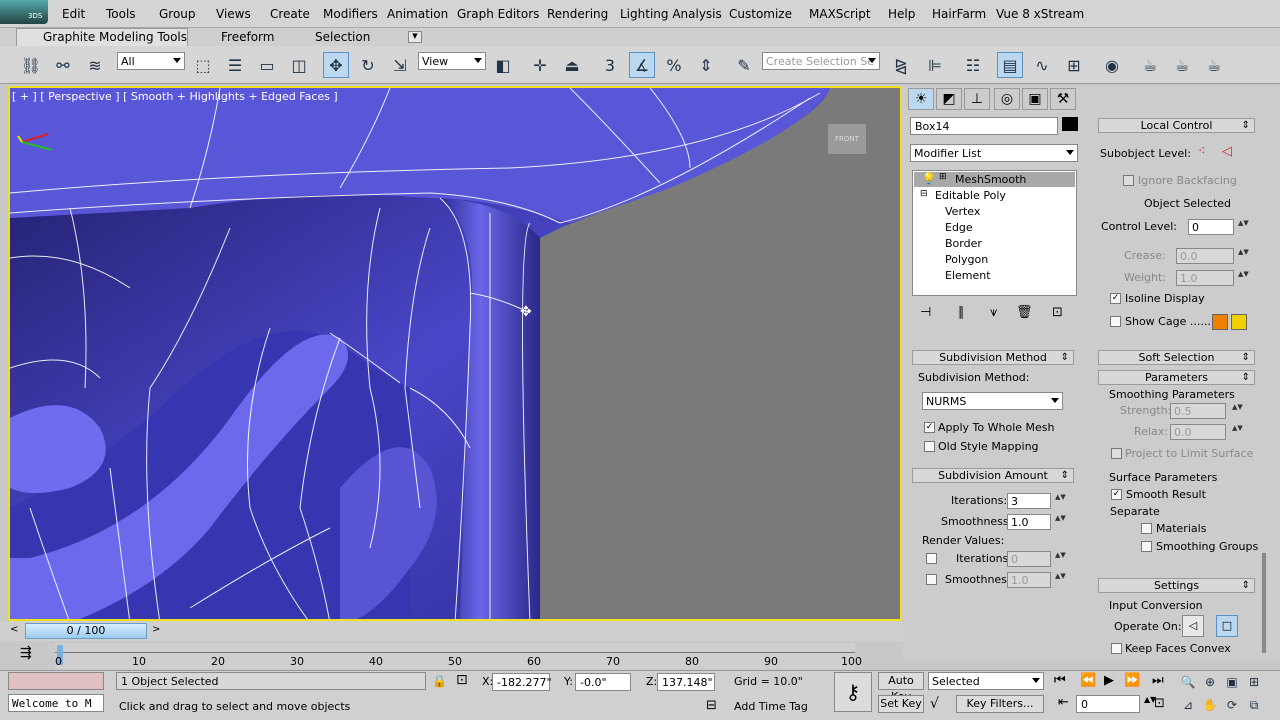  Describe the element at coordinates (1227, 626) in the screenshot. I see `operate-on-polygons-icon: □` at that location.